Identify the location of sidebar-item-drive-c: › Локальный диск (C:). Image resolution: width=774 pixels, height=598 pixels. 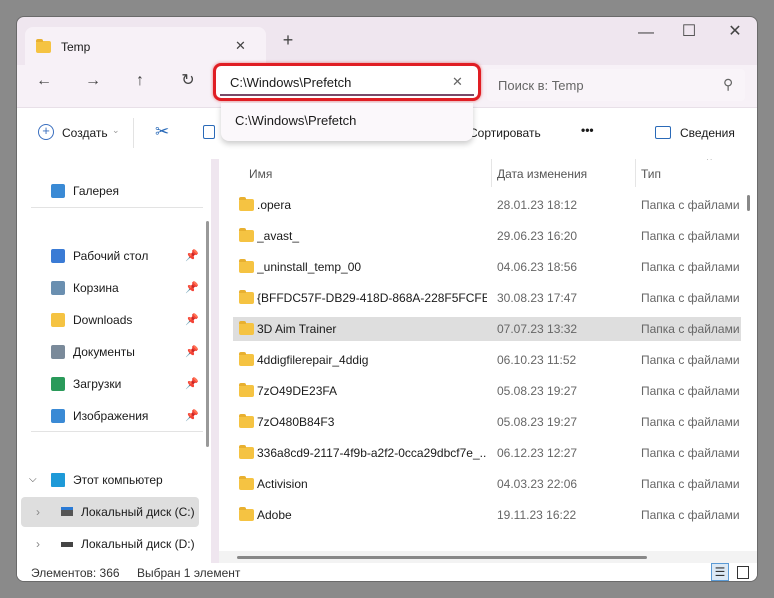
(110, 512).